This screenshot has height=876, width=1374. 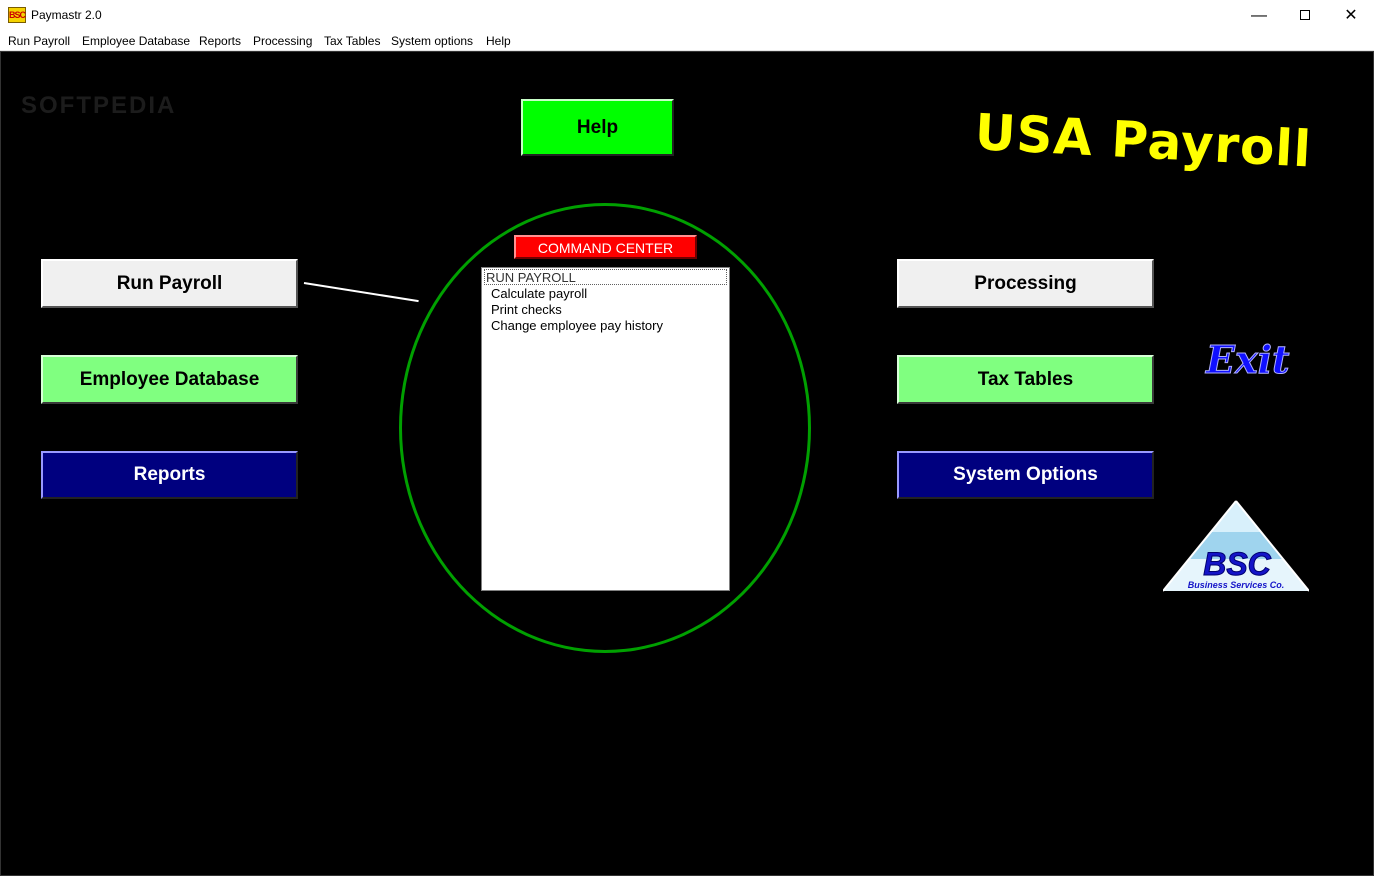 I want to click on maximize-icon, so click(x=1305, y=15).